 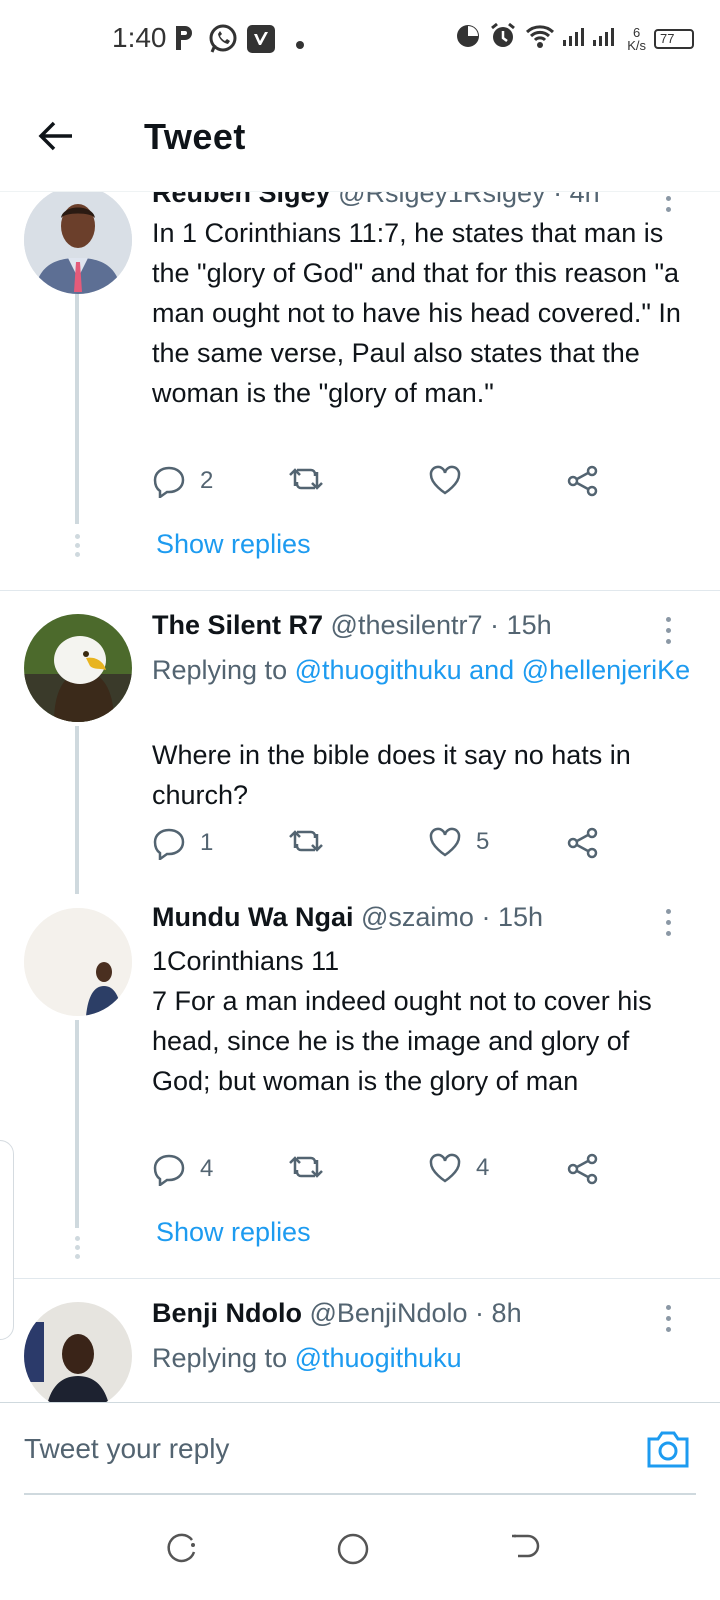 I want to click on author-name: Mundu Wa Ngai, so click(x=252, y=917).